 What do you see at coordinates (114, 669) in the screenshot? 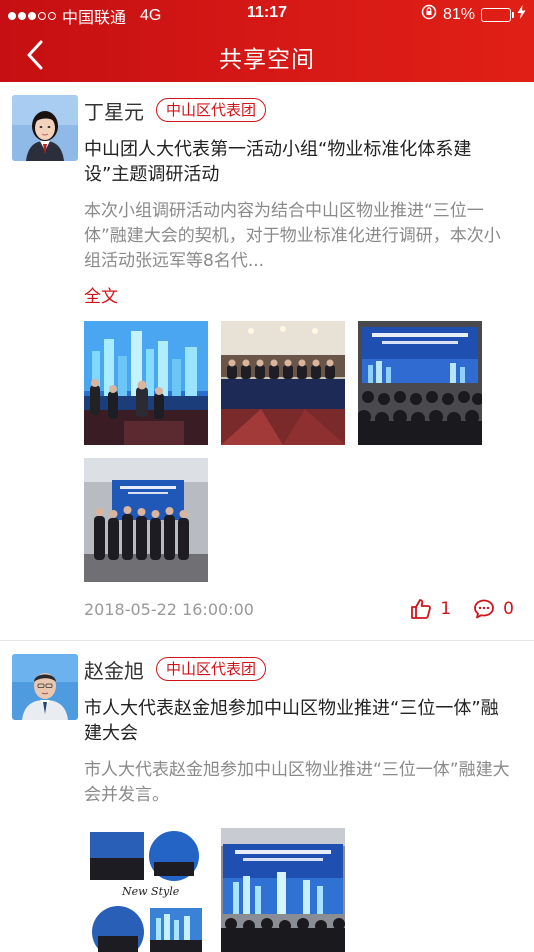
I see `author-name: 赵金旭` at bounding box center [114, 669].